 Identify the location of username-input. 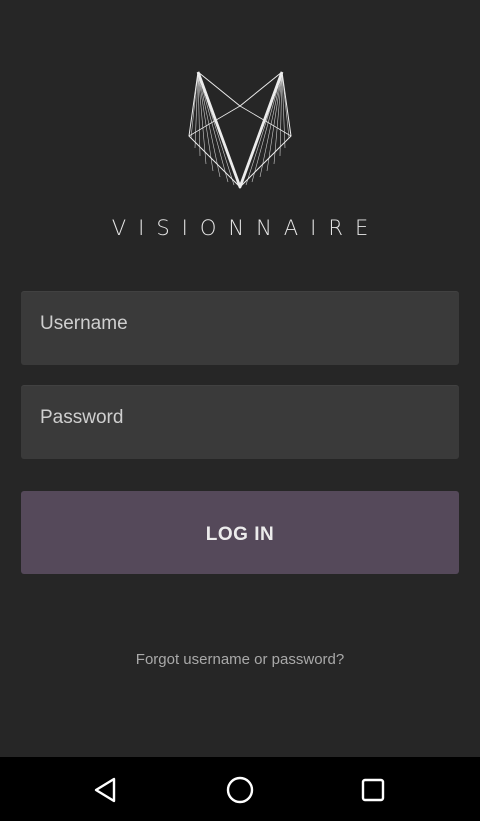
(240, 328).